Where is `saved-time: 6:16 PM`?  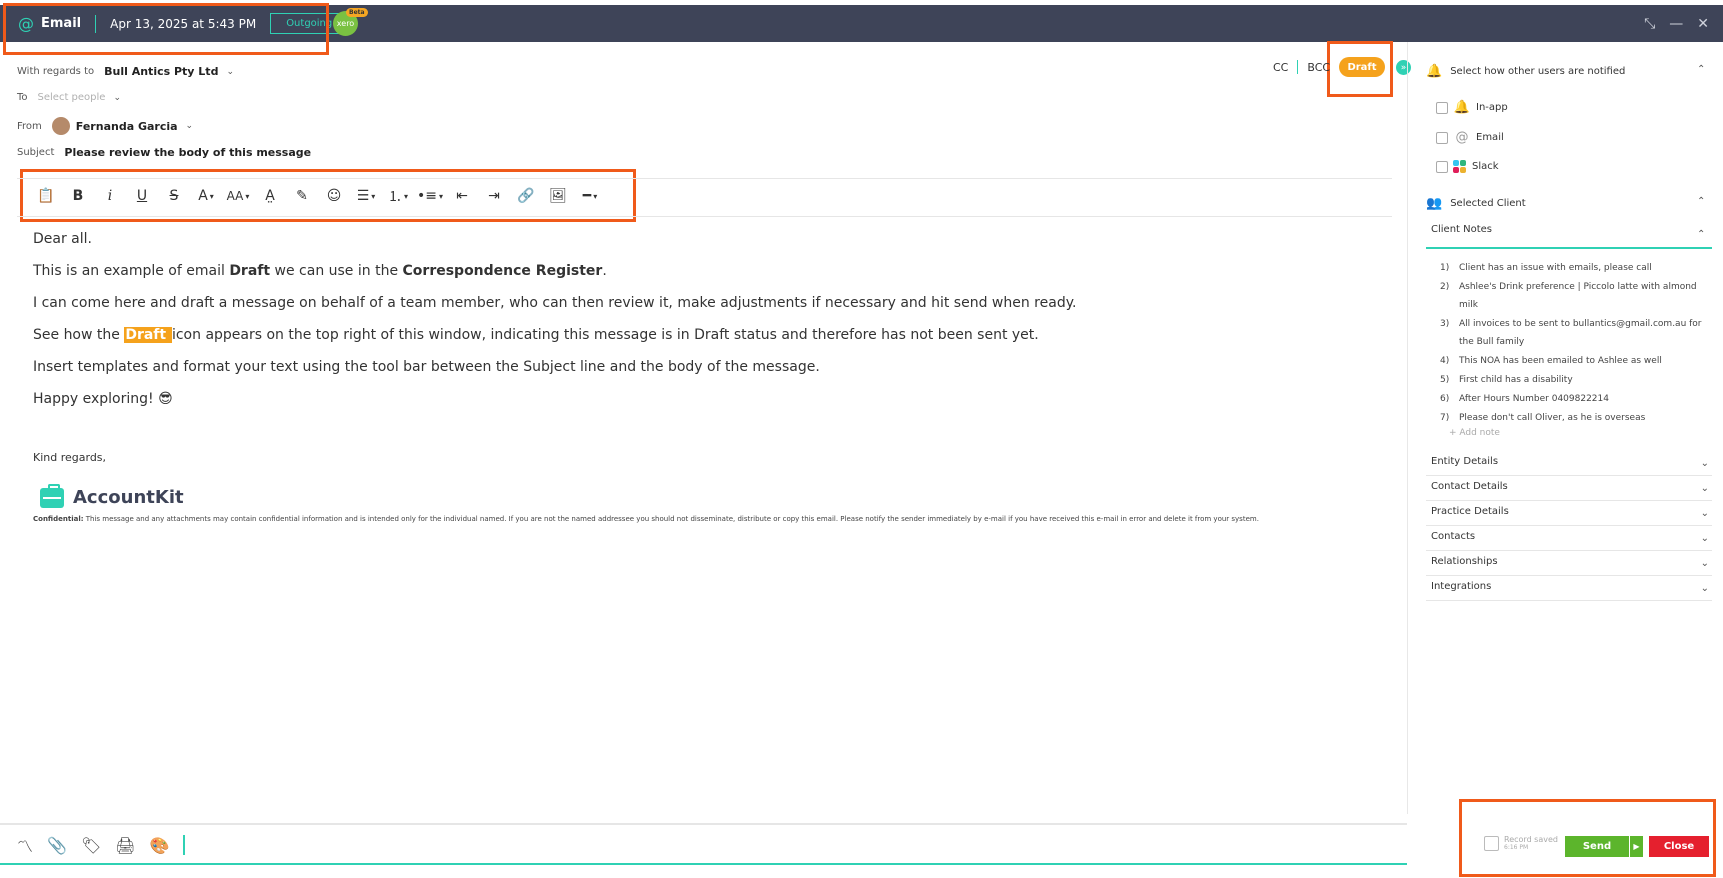
saved-time: 6:16 PM is located at coordinates (1516, 847).